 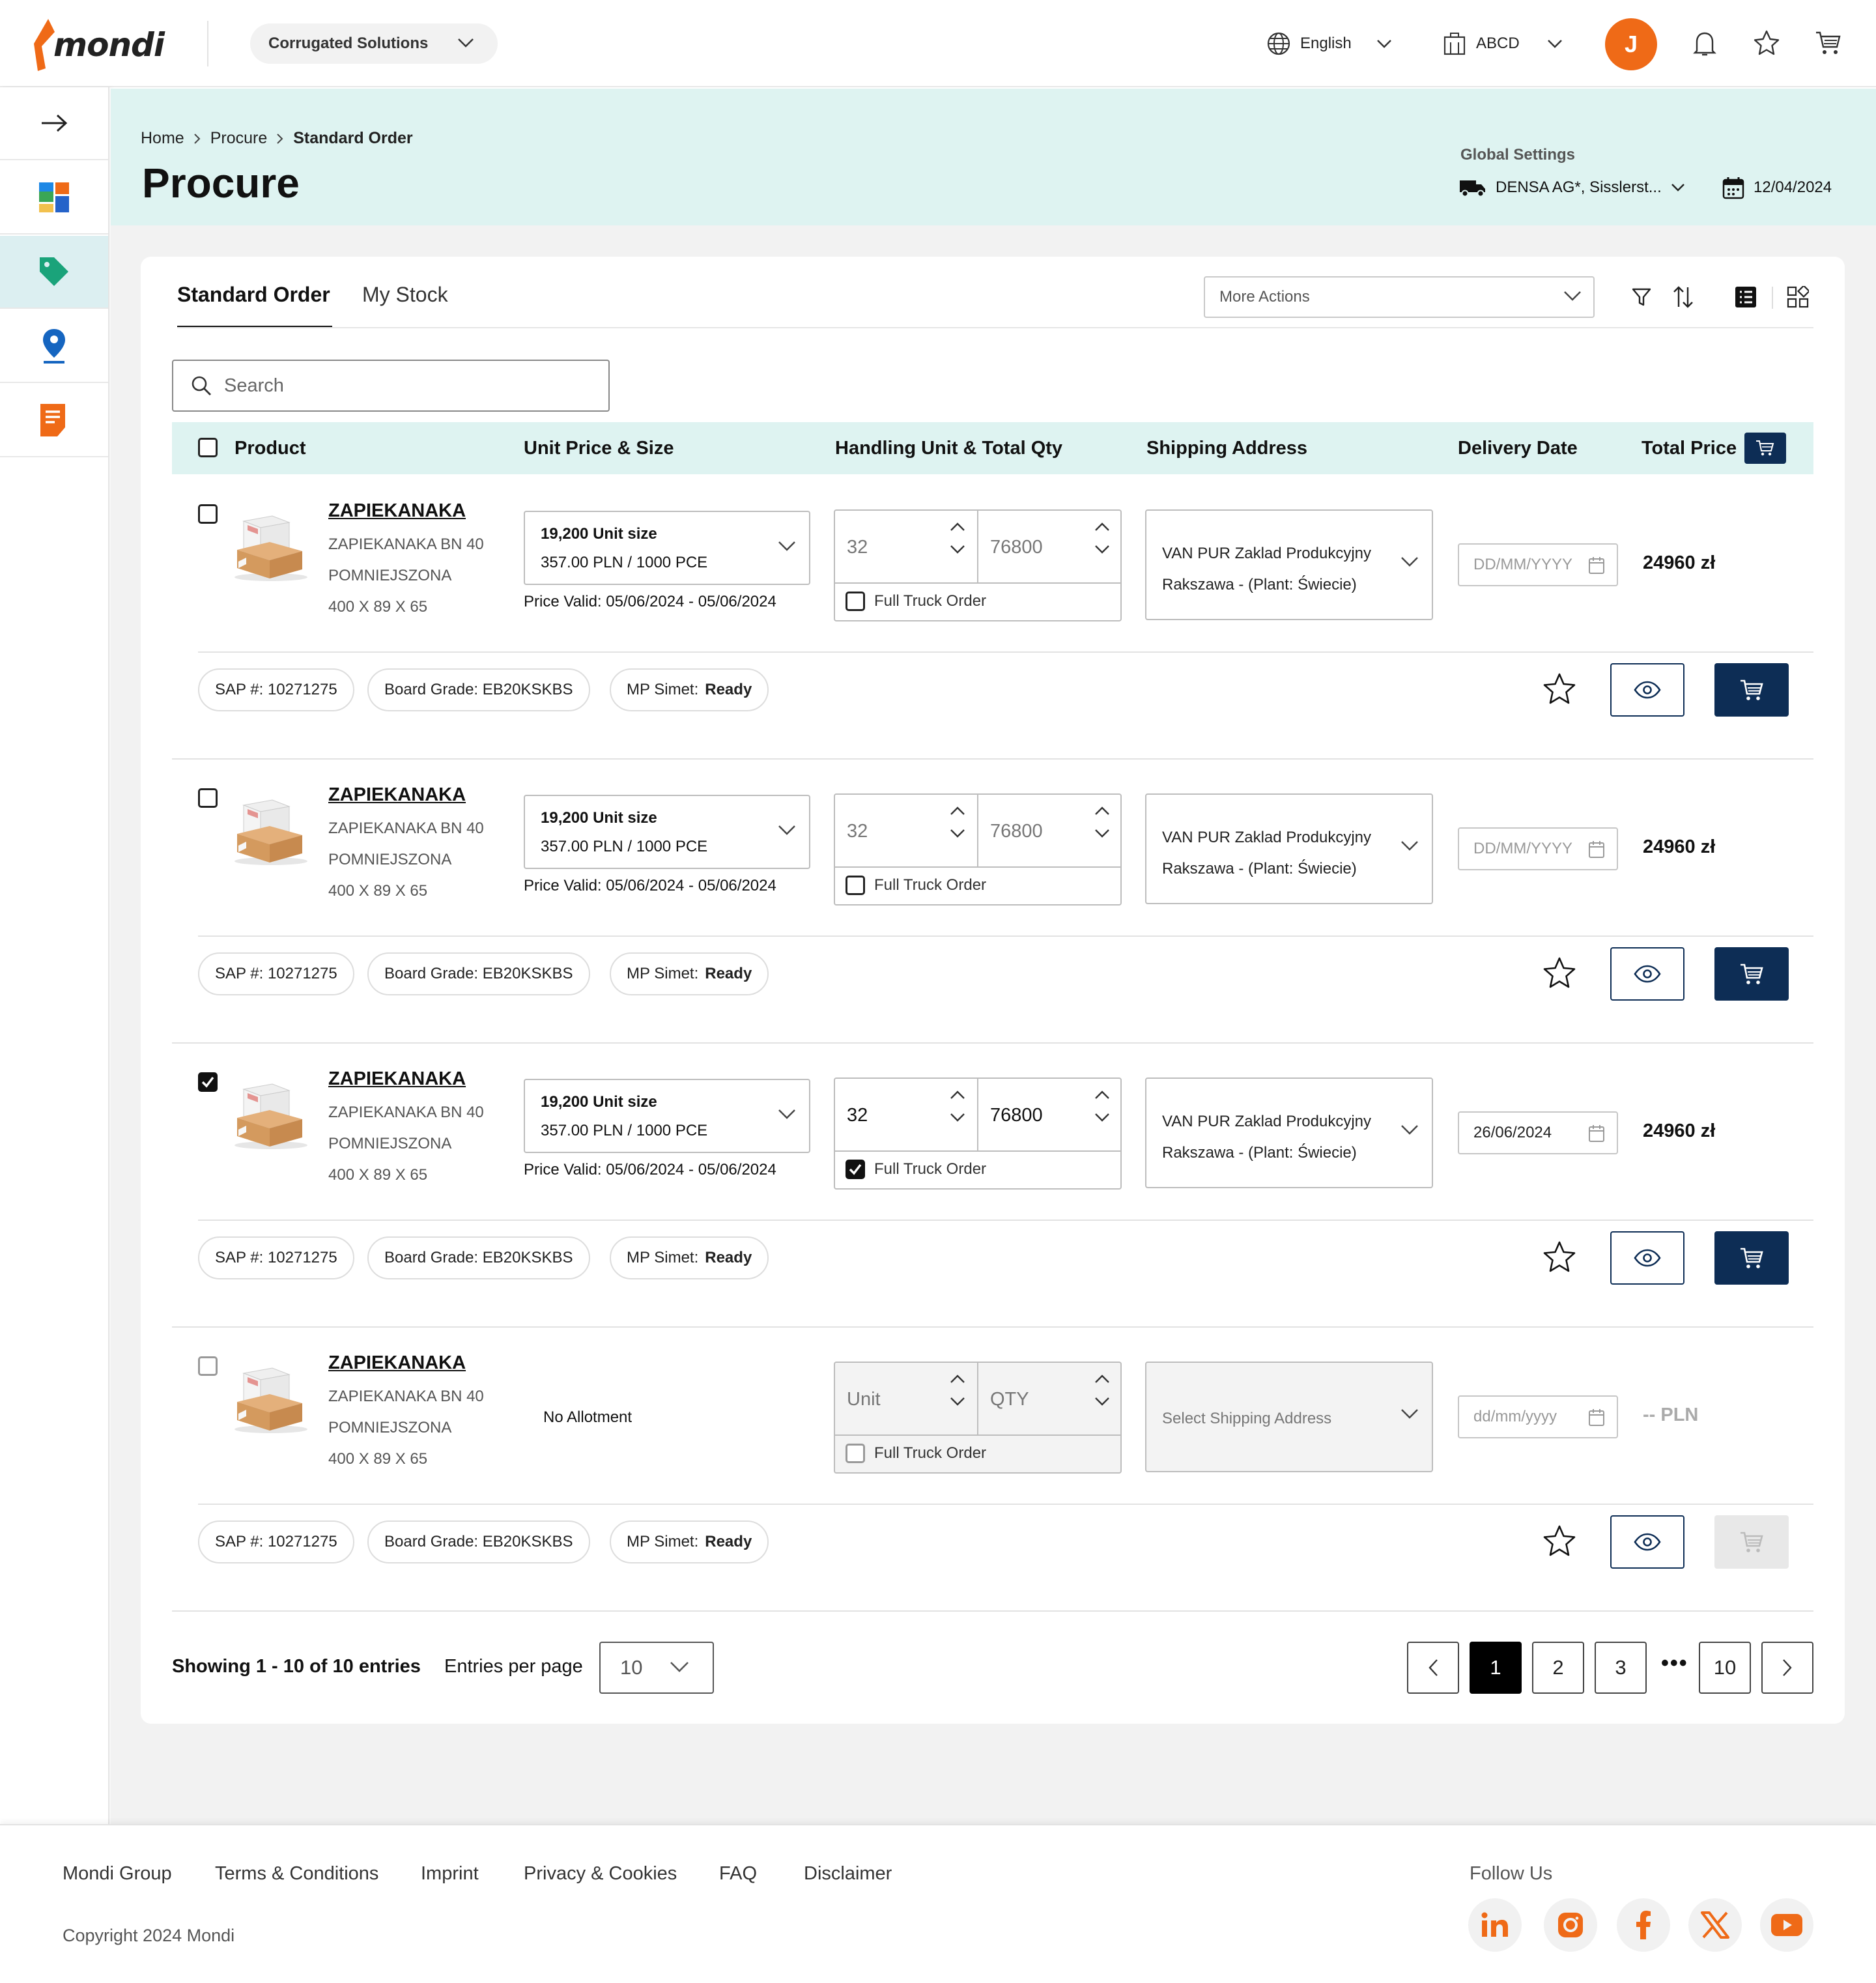 What do you see at coordinates (405, 305) in the screenshot?
I see `tab-my-stock: My Stock` at bounding box center [405, 305].